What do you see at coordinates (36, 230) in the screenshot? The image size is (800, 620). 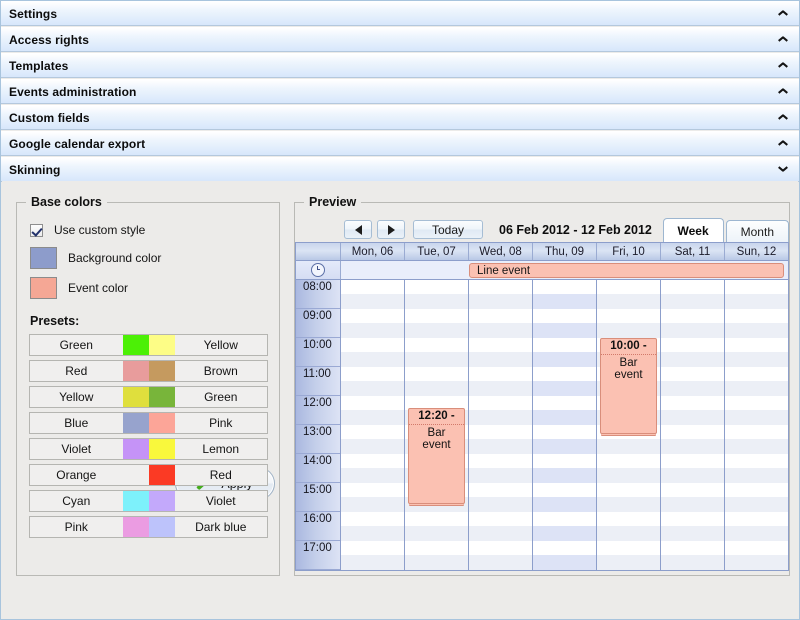 I see `use-custom-style-checkbox` at bounding box center [36, 230].